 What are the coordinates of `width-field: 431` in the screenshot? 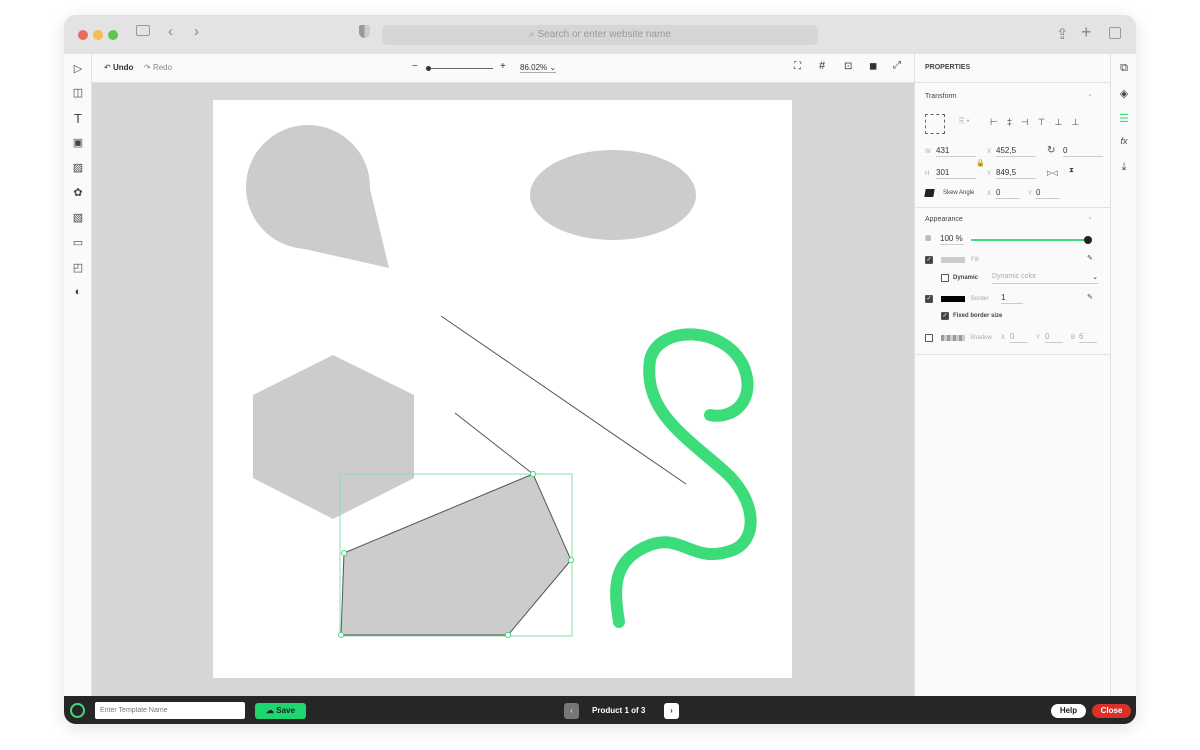 It's located at (956, 151).